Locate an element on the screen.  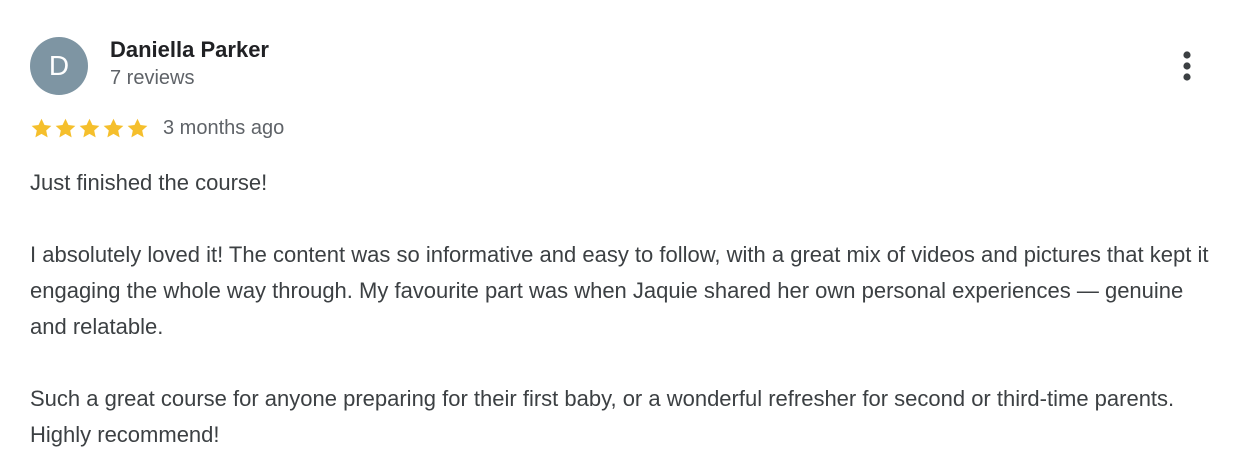
more-vert-icon is located at coordinates (1187, 66).